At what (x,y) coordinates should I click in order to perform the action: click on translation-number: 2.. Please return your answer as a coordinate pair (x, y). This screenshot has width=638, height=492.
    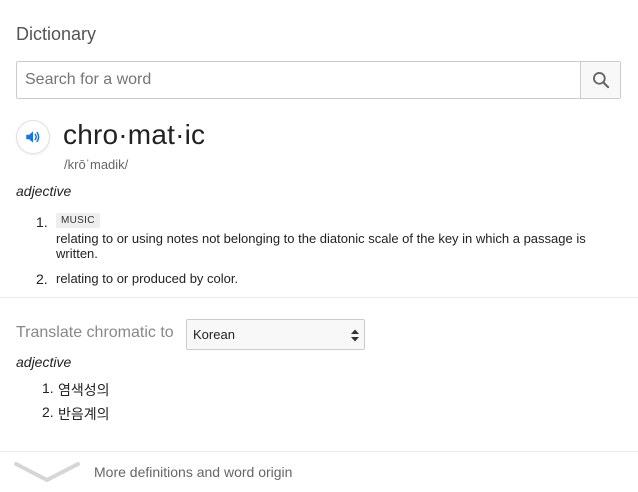
    Looking at the image, I should click on (48, 412).